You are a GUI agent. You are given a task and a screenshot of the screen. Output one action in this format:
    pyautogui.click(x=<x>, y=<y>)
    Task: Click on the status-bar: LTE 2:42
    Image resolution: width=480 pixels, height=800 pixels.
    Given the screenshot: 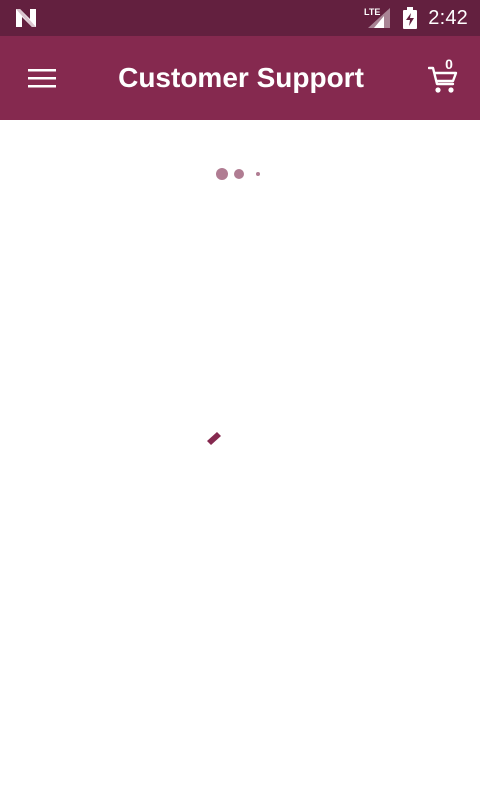 What is the action you would take?
    pyautogui.click(x=240, y=18)
    